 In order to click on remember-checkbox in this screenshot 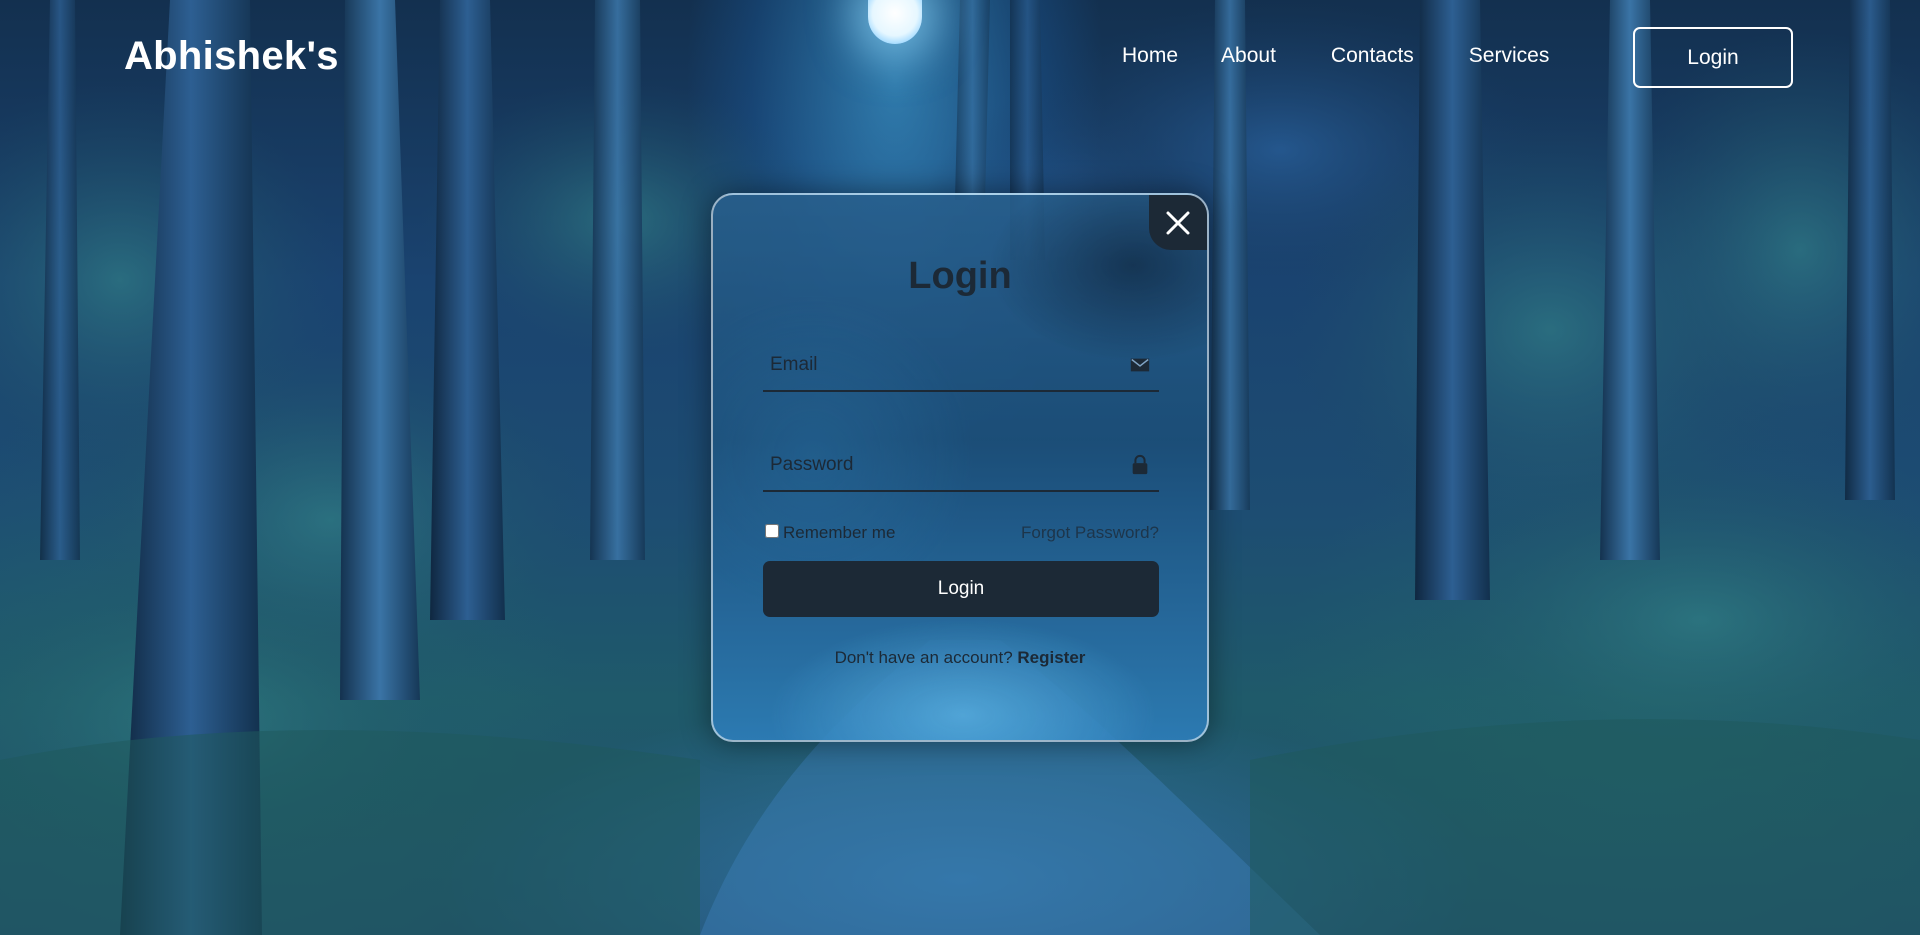, I will do `click(772, 531)`.